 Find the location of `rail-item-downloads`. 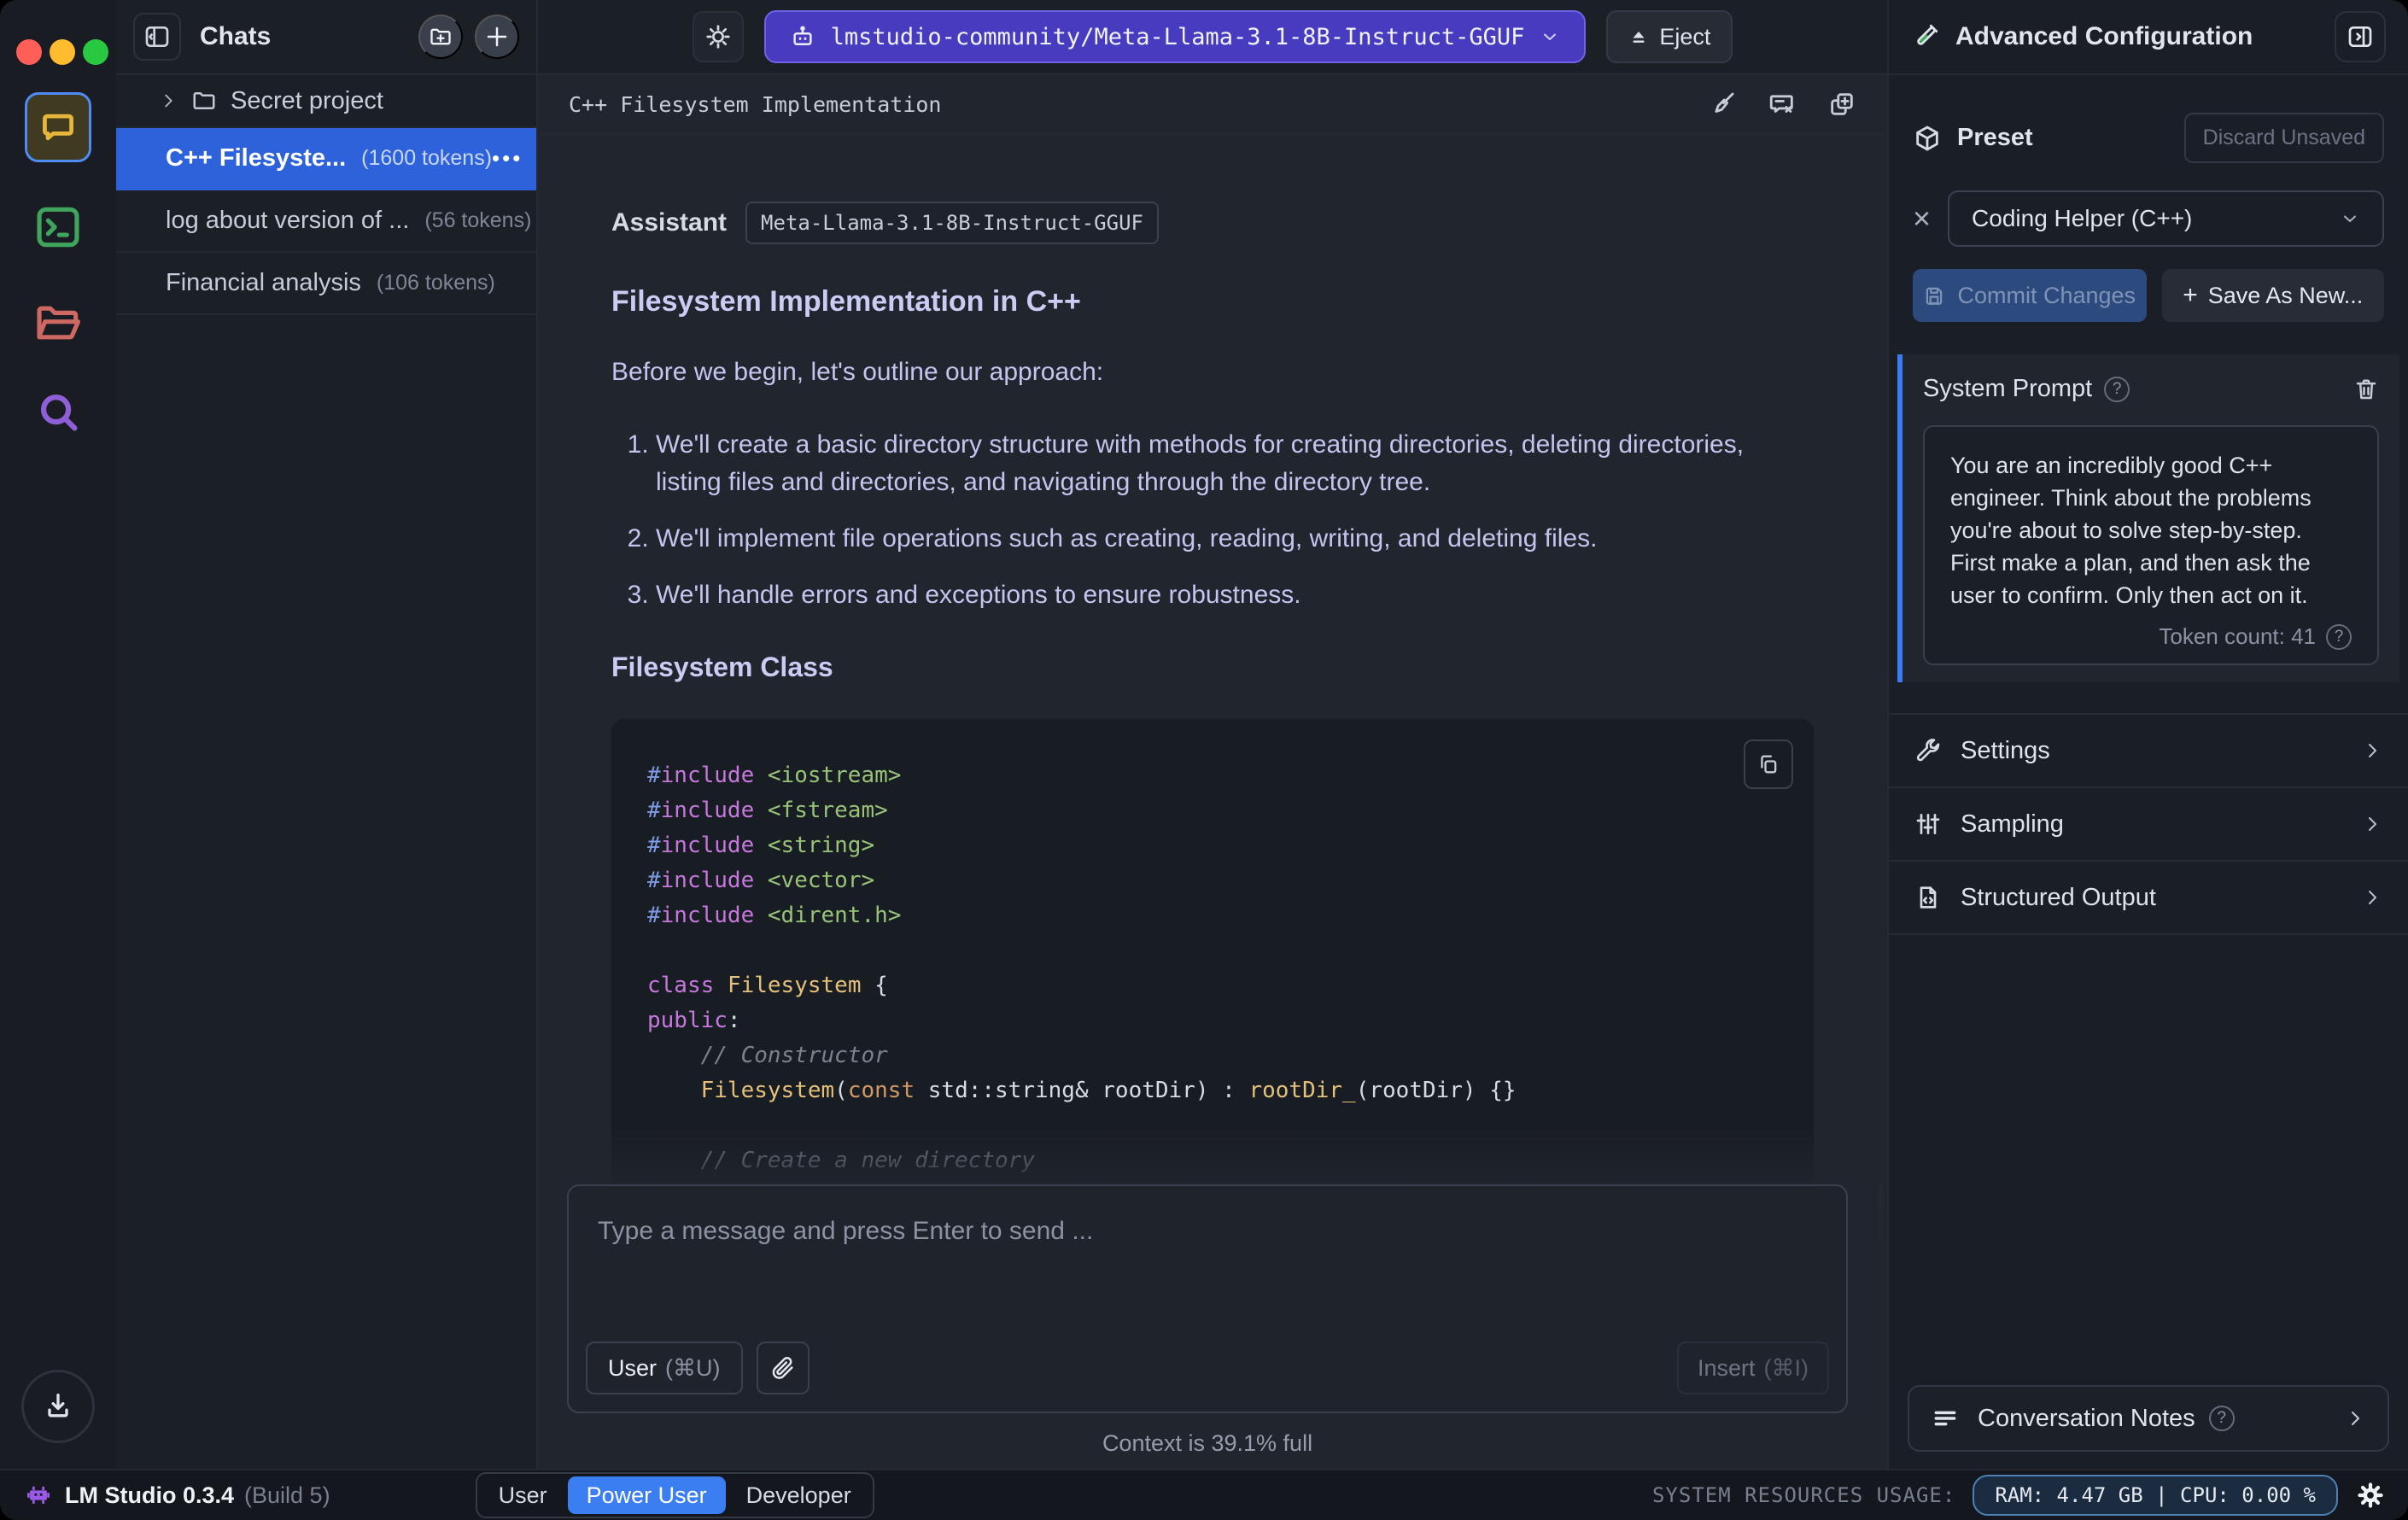

rail-item-downloads is located at coordinates (58, 1406).